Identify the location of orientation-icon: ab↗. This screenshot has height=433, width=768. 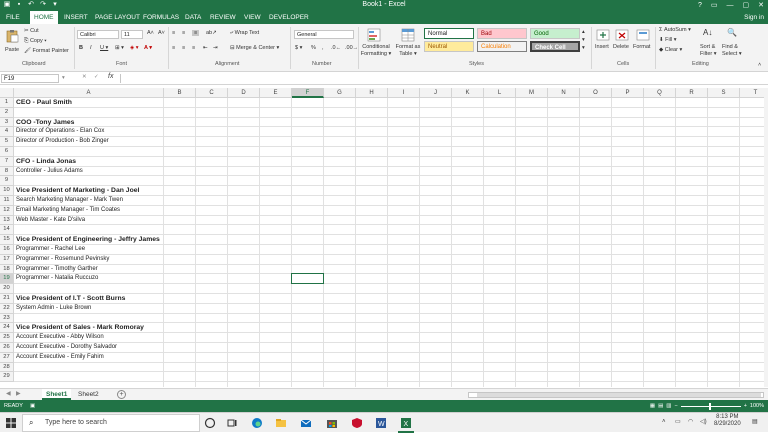
(211, 33).